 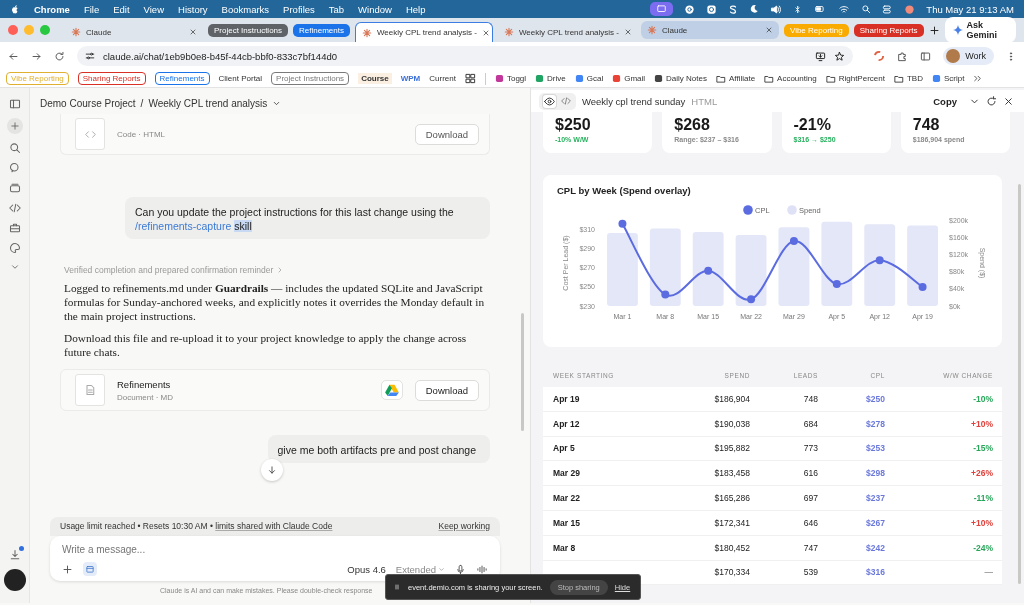 I want to click on ask-gemini-button: Ask Gemini, so click(x=980, y=30).